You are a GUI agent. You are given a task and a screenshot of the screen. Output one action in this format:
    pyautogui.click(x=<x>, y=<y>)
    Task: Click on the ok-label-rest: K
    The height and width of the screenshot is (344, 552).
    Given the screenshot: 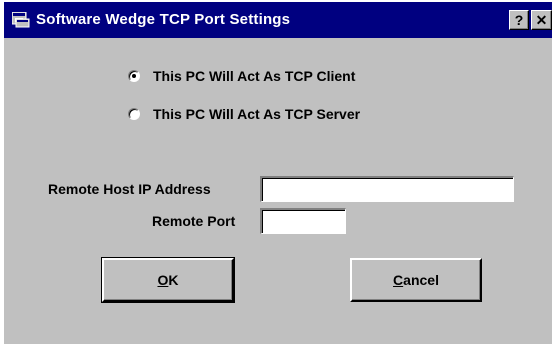 What is the action you would take?
    pyautogui.click(x=173, y=280)
    